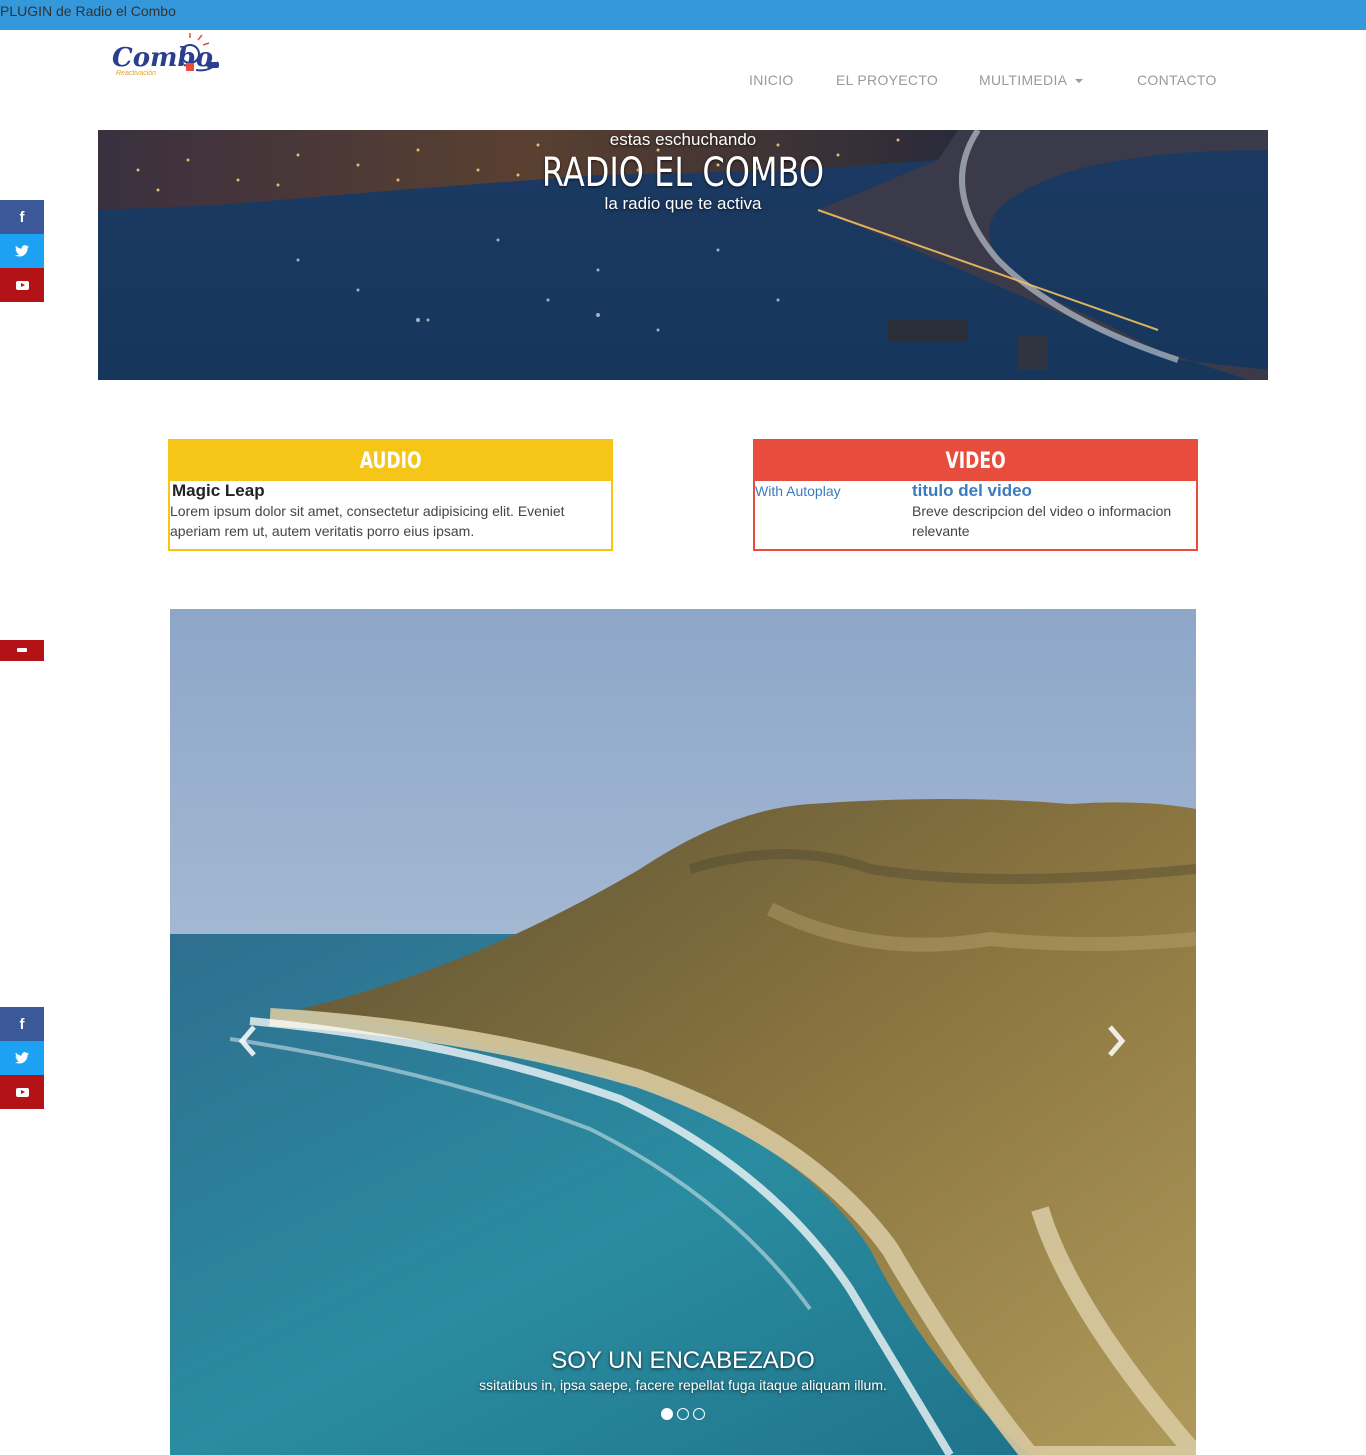 The width and height of the screenshot is (1366, 1455). I want to click on carousel-prev-button, so click(249, 1041).